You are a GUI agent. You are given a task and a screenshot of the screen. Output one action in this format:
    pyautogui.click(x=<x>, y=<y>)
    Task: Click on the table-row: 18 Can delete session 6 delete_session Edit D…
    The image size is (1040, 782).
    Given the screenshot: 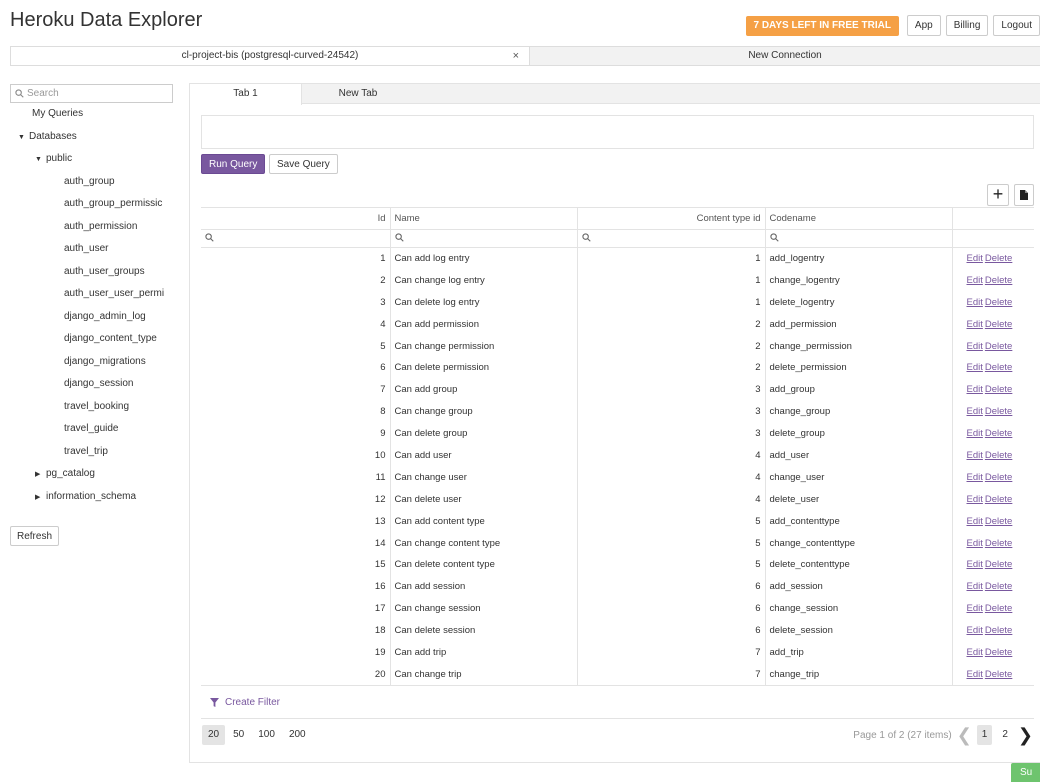 What is the action you would take?
    pyautogui.click(x=617, y=630)
    